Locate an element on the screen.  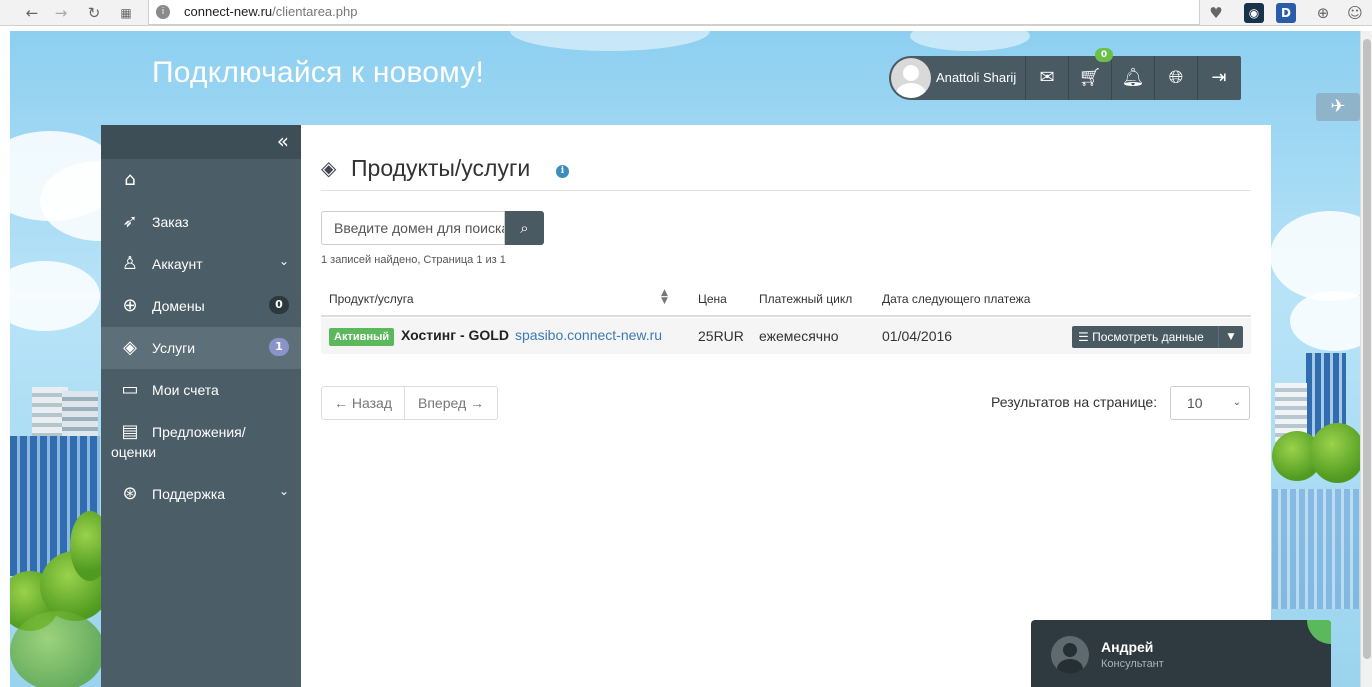
status-badge: Активный is located at coordinates (362, 337).